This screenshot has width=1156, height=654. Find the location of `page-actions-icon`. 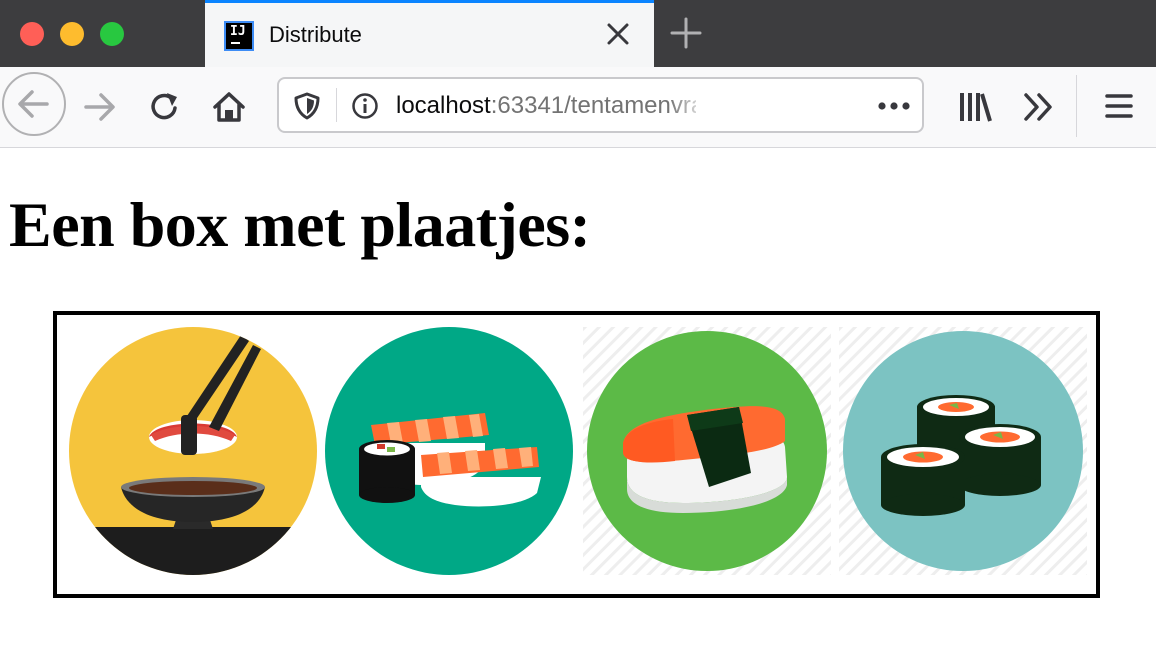

page-actions-icon is located at coordinates (894, 106).